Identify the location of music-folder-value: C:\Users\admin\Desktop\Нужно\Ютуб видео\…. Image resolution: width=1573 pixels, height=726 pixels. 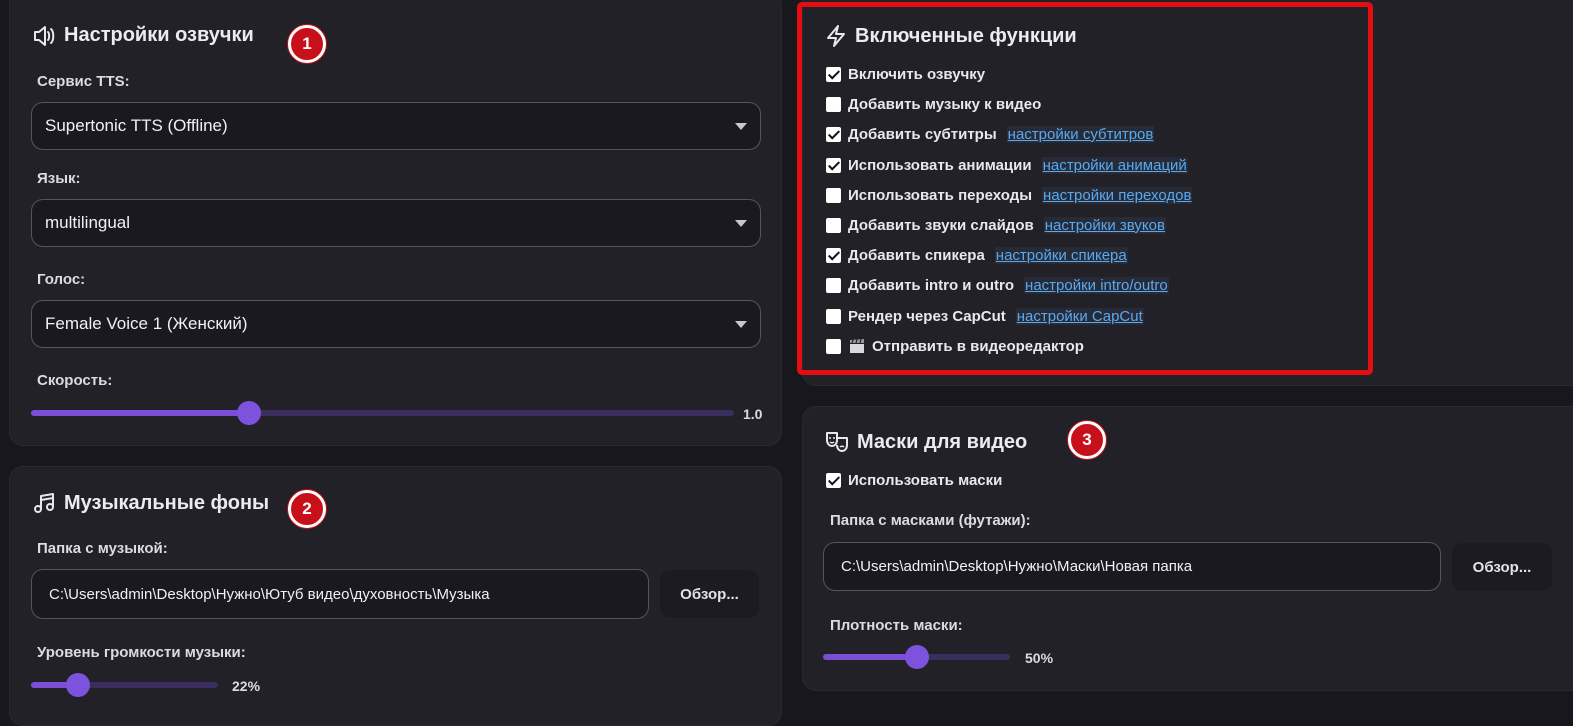
(269, 594).